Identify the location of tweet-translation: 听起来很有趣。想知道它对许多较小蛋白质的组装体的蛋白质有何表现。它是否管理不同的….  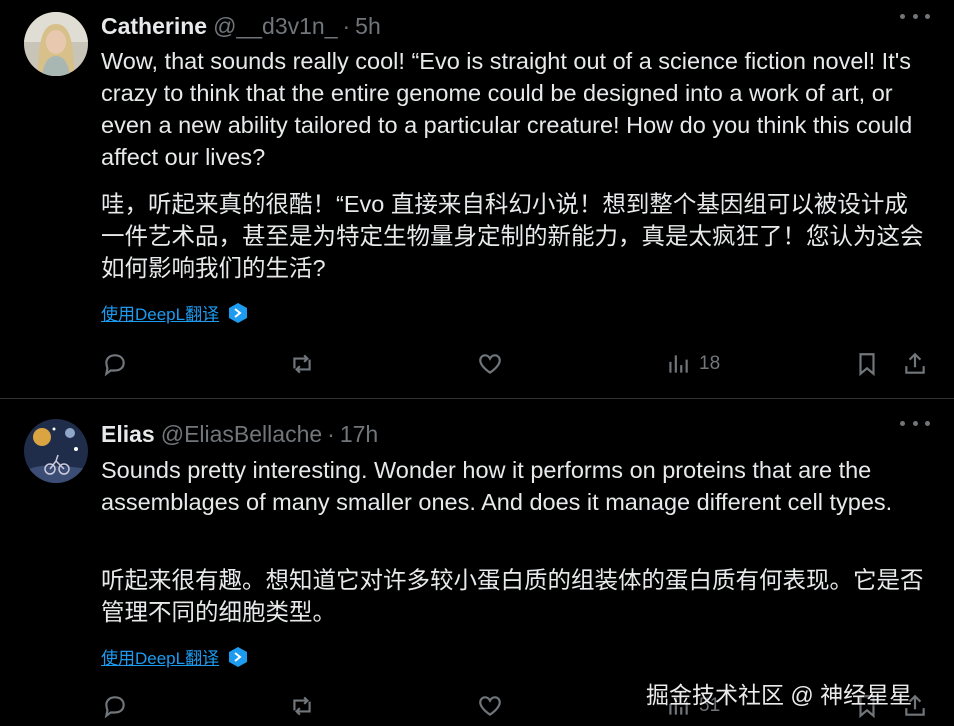
(512, 596).